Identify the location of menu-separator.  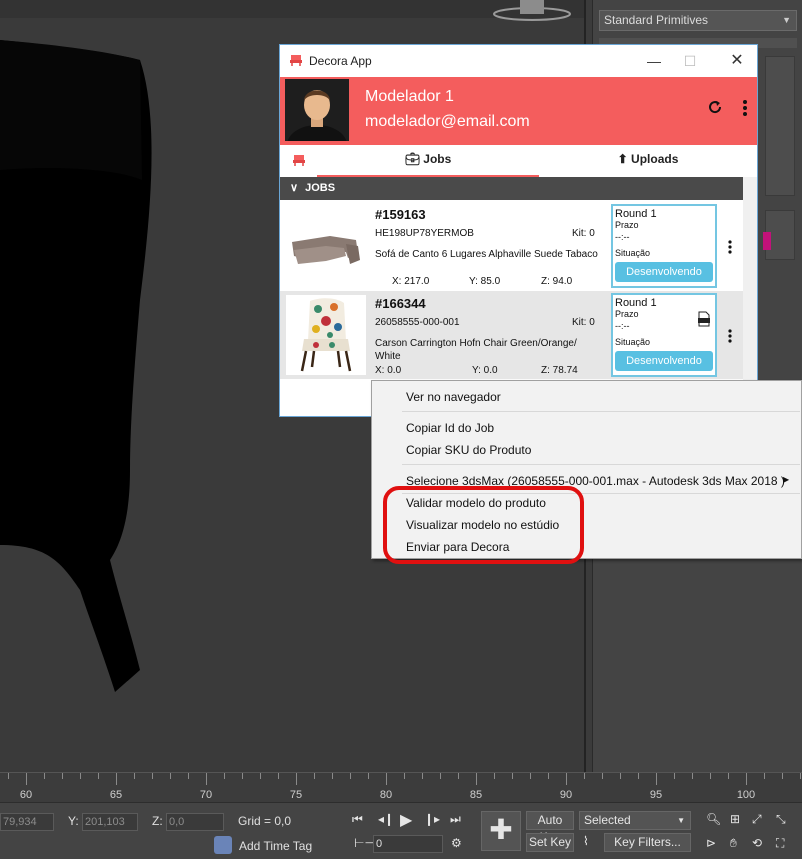
(601, 464).